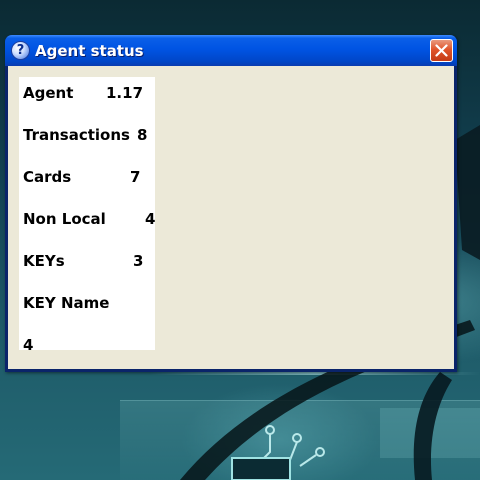 This screenshot has height=480, width=480. Describe the element at coordinates (76, 135) in the screenshot. I see `status-label: Transactions` at that location.